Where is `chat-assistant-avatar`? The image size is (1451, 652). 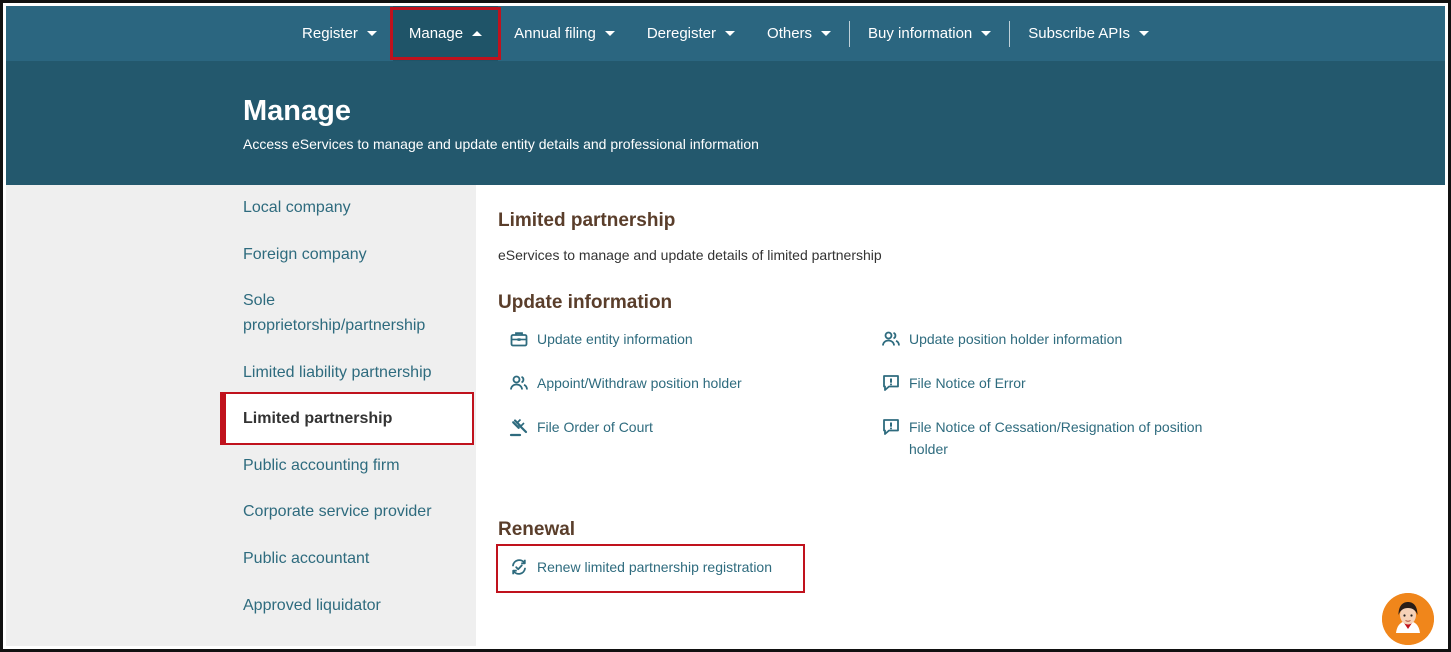 chat-assistant-avatar is located at coordinates (1408, 619).